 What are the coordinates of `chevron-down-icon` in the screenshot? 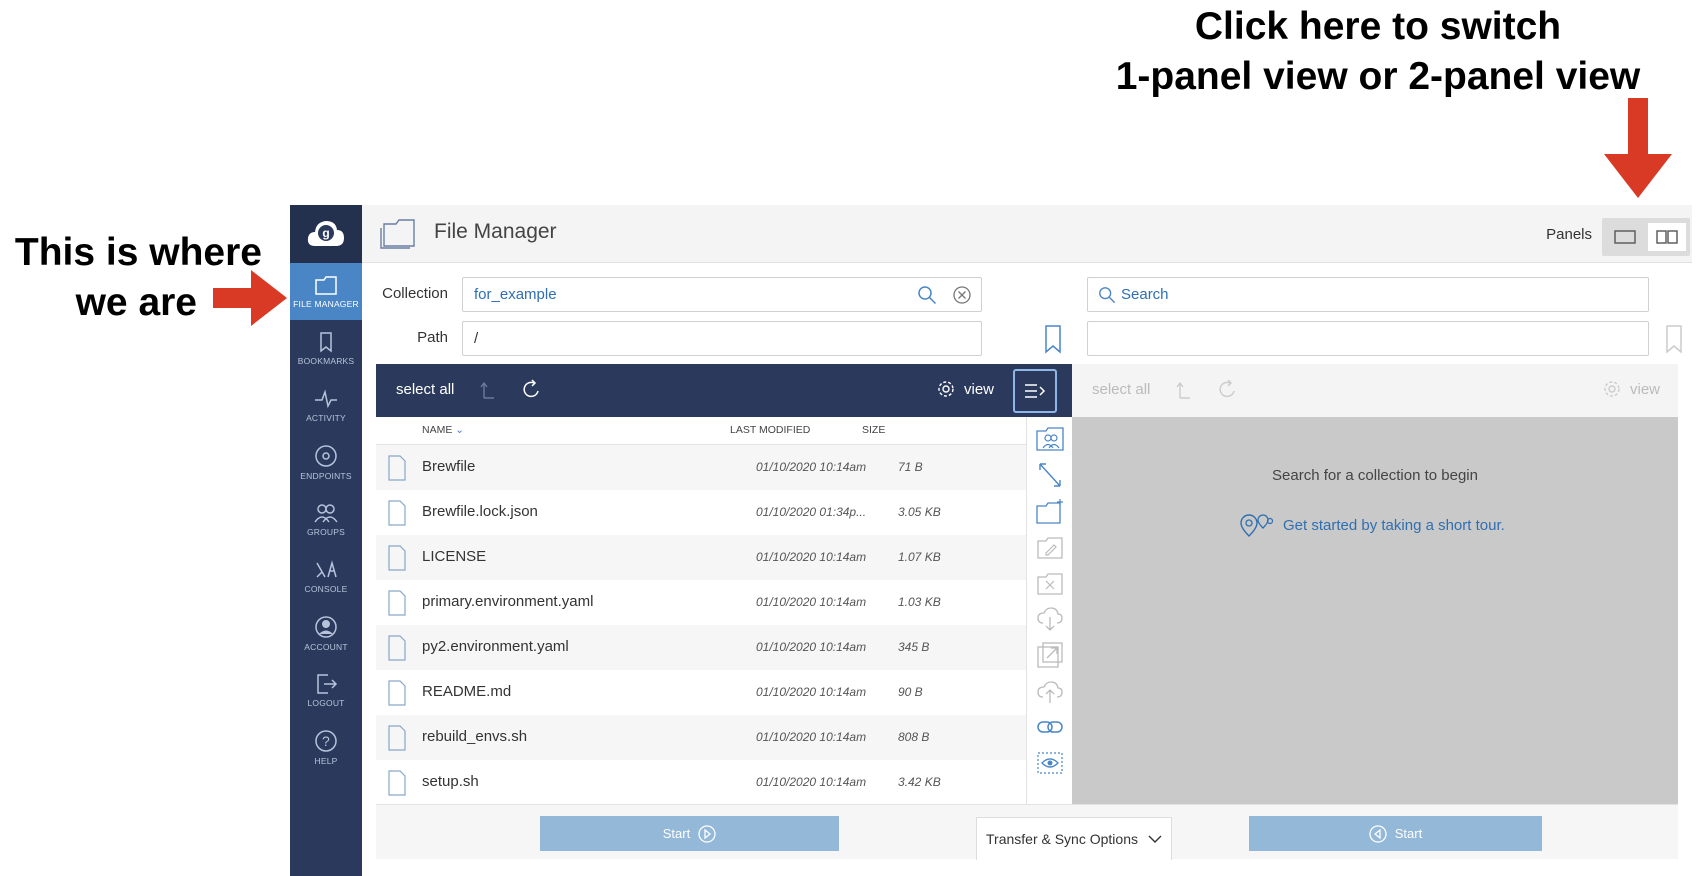 It's located at (1155, 839).